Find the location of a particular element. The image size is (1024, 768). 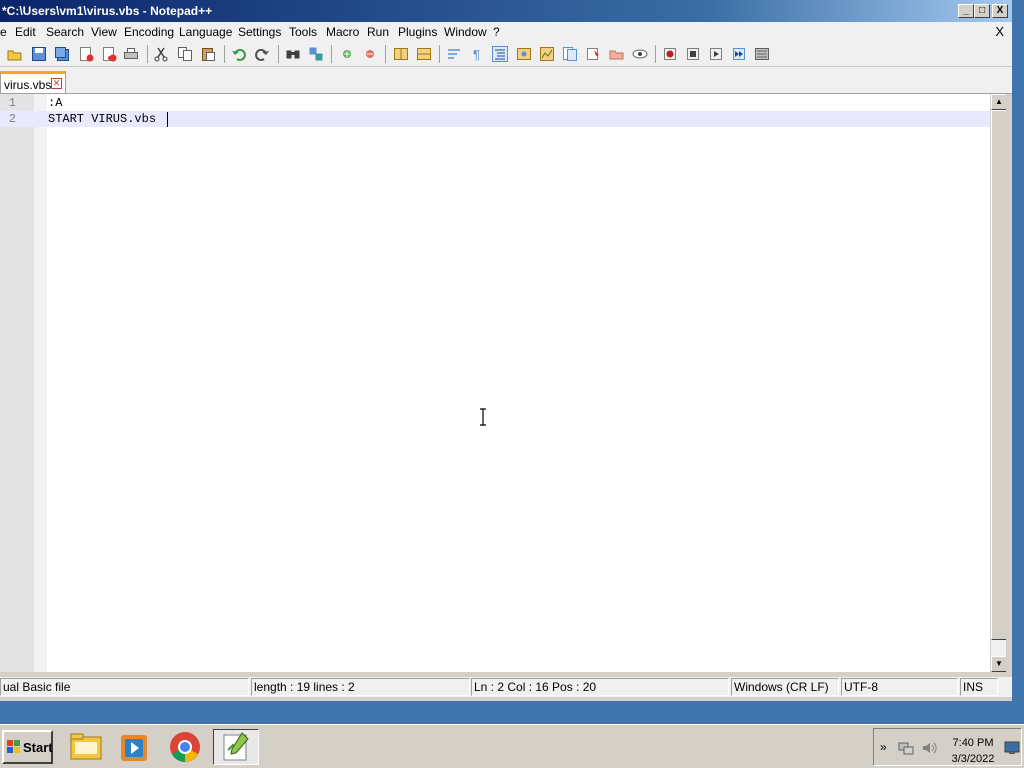

status-position: Ln : 2 Col : 16 Pos : 20 is located at coordinates (600, 687).